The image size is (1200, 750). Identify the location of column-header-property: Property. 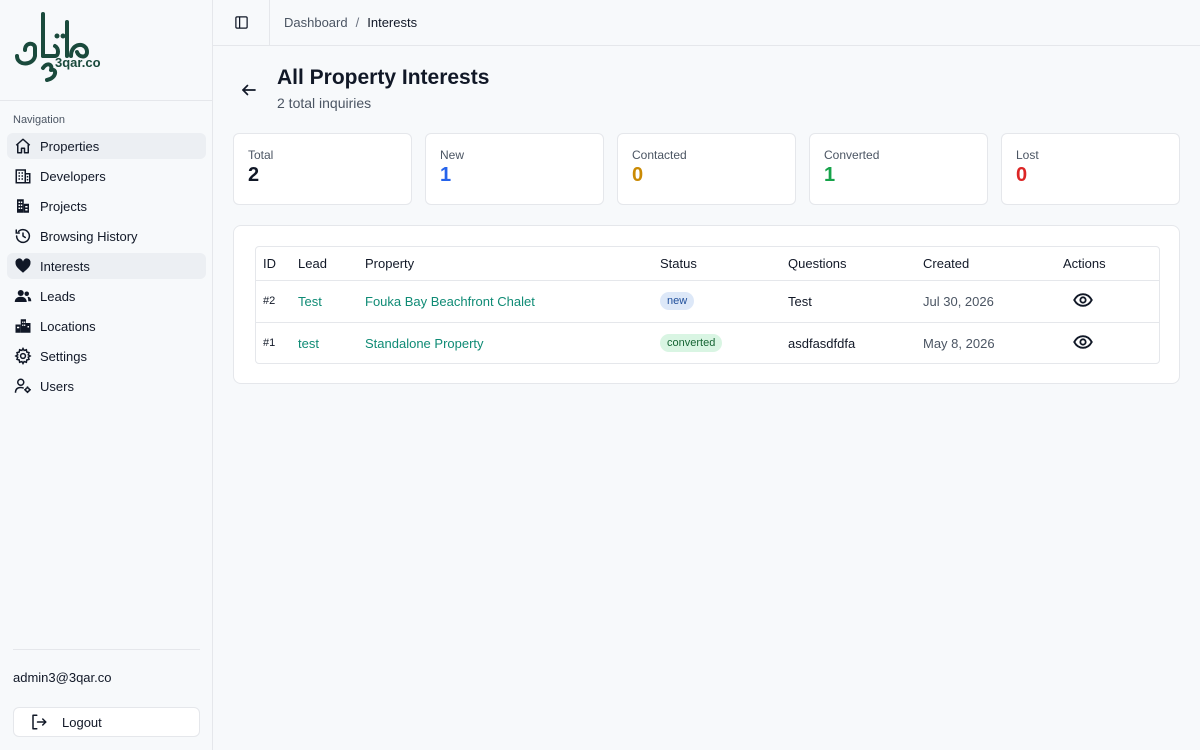
(512, 264).